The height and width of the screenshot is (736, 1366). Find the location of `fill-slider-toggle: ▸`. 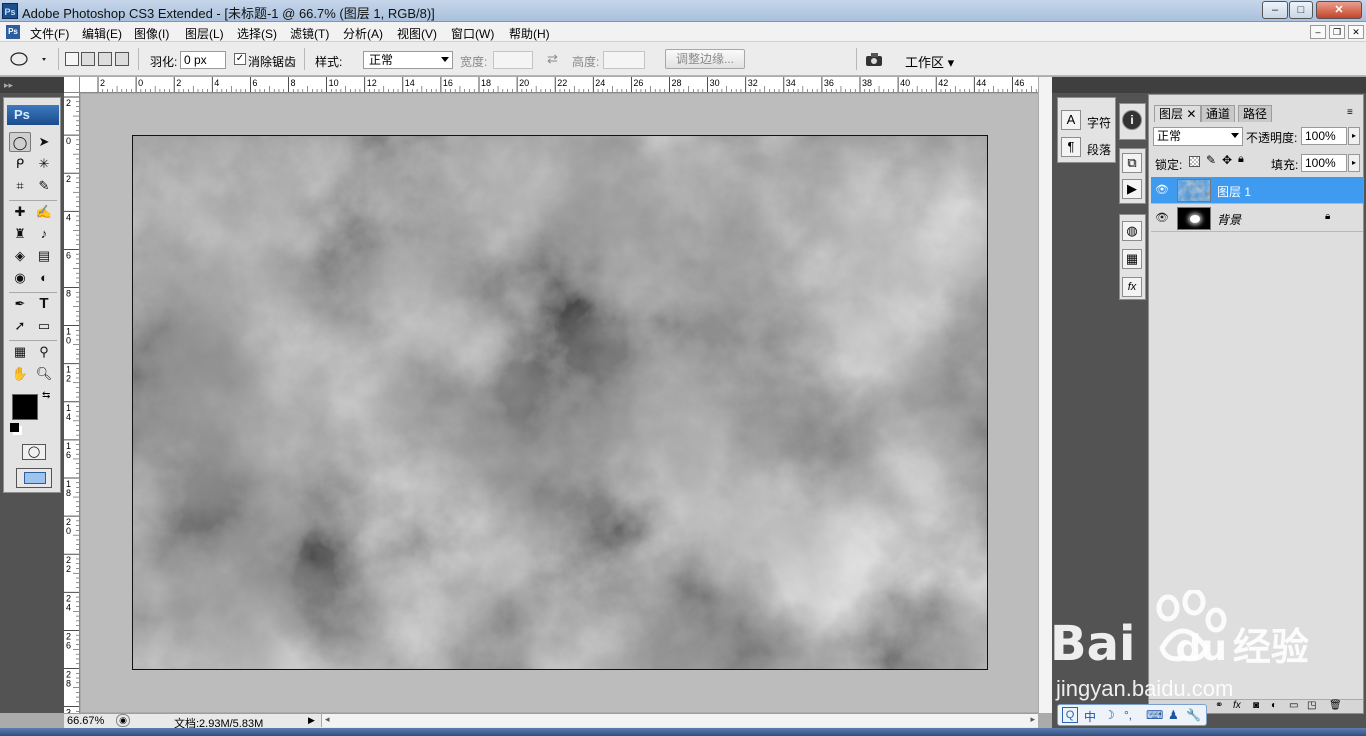

fill-slider-toggle: ▸ is located at coordinates (1354, 163).